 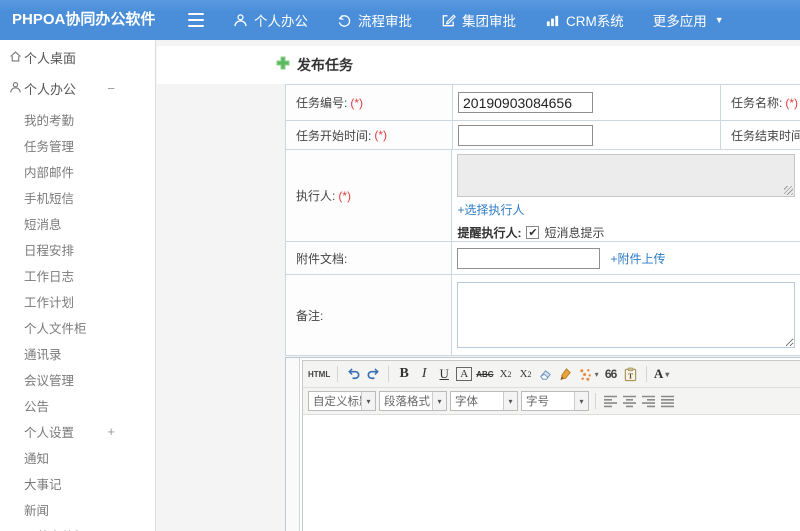 I want to click on nav-label: 更多应用, so click(x=679, y=21).